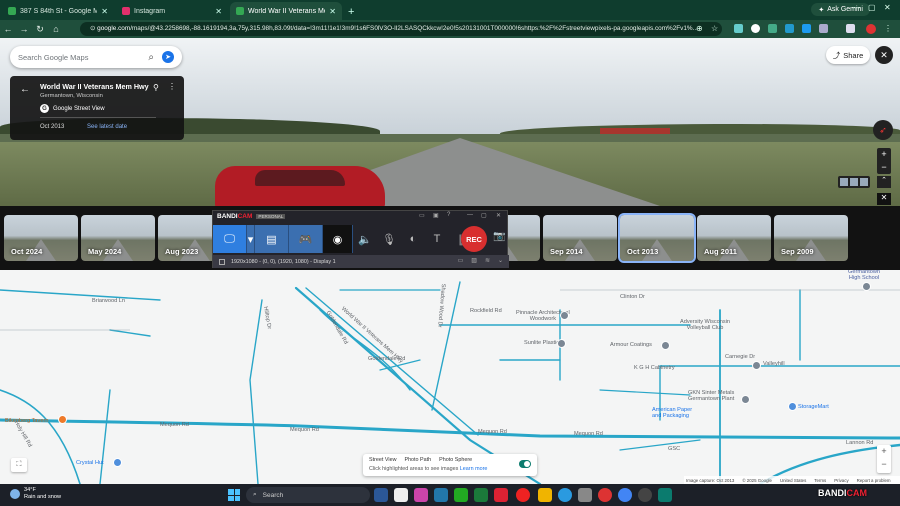 The image size is (900, 506). What do you see at coordinates (884, 199) in the screenshot?
I see `close-timeline-icon: ✕` at bounding box center [884, 199].